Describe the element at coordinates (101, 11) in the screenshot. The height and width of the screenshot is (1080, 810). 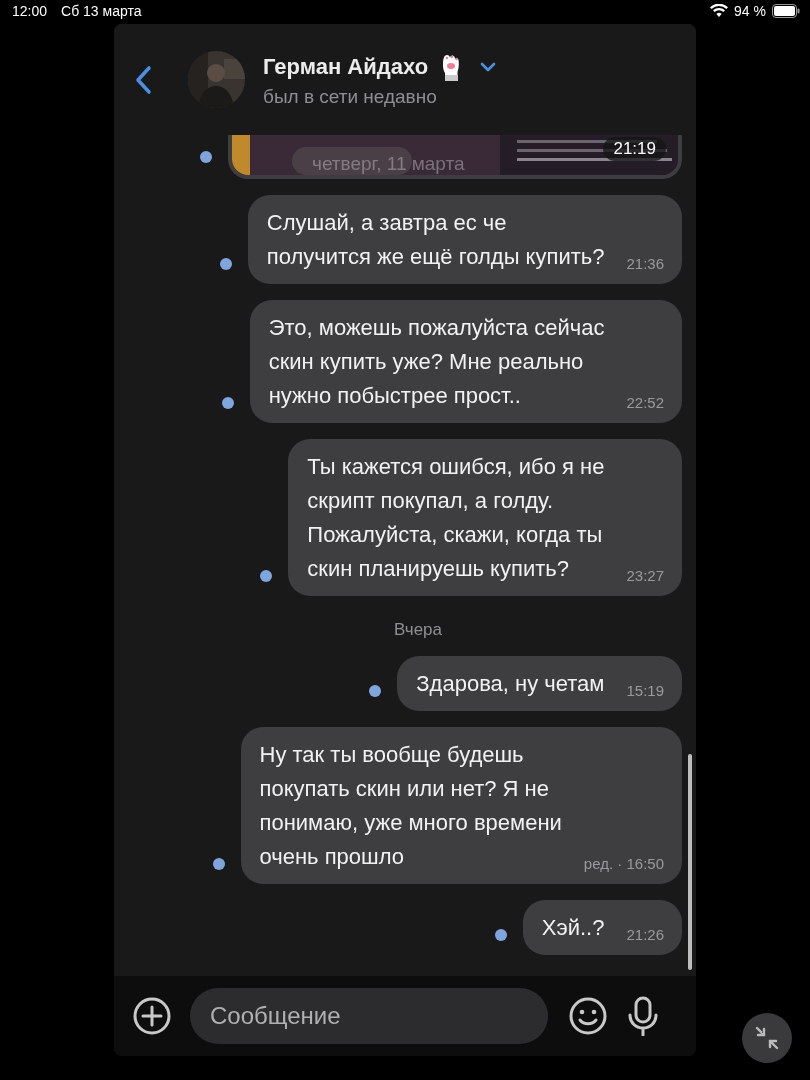
I see `status-date: Сб 13 марта` at that location.